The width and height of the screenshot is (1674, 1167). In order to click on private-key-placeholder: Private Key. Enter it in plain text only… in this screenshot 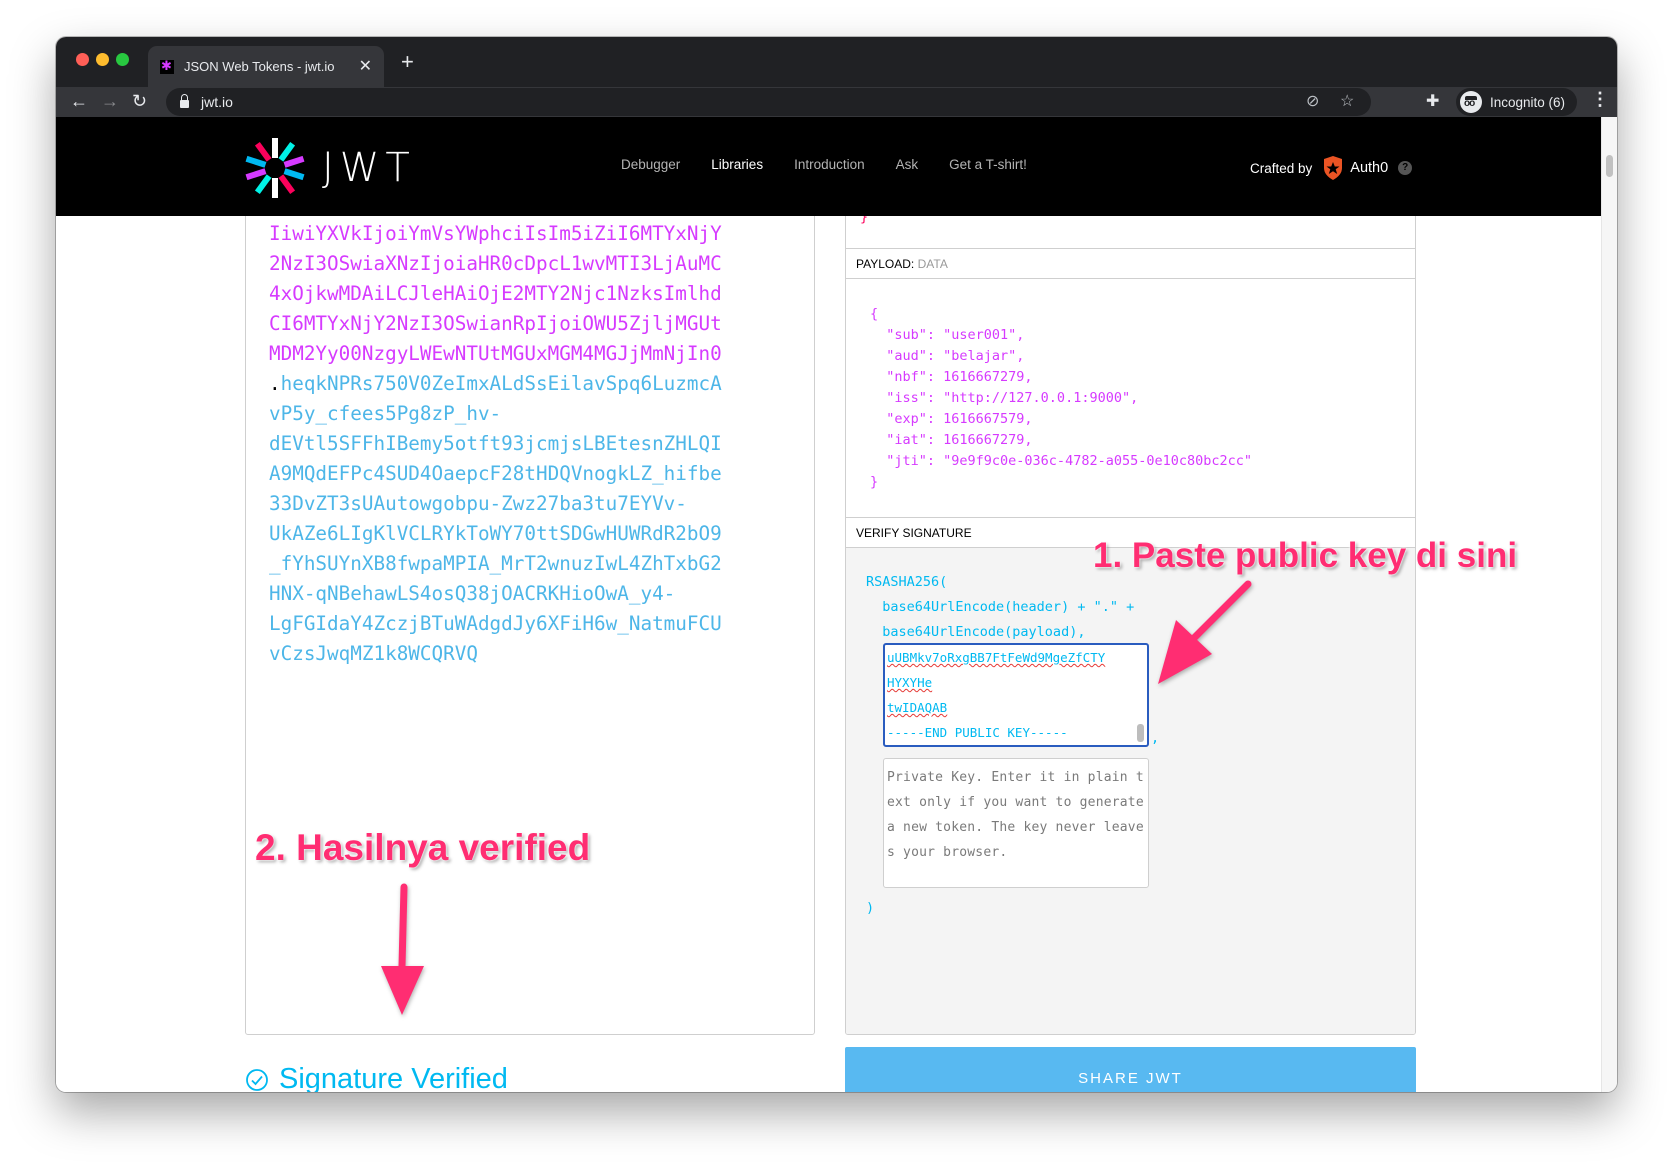, I will do `click(1015, 815)`.